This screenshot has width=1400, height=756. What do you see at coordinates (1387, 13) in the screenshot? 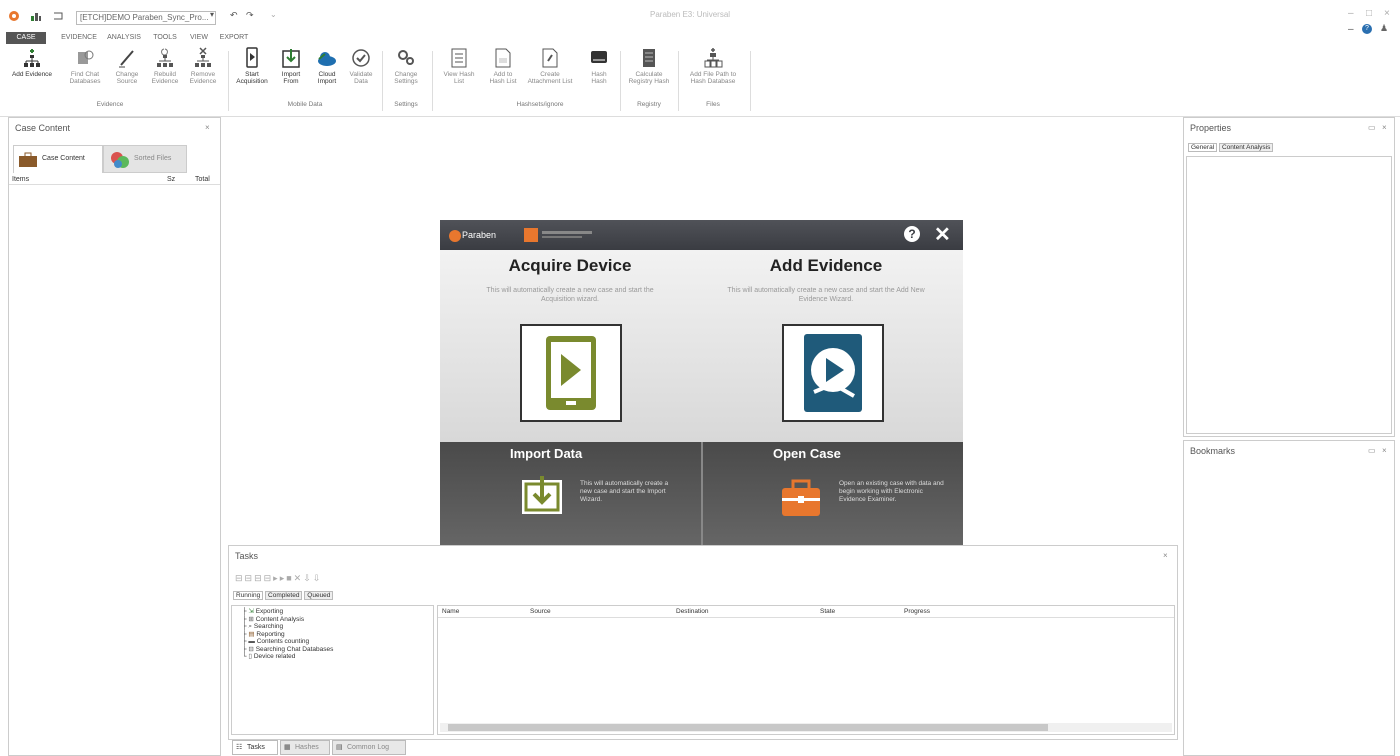
I see `close-button: ×` at bounding box center [1387, 13].